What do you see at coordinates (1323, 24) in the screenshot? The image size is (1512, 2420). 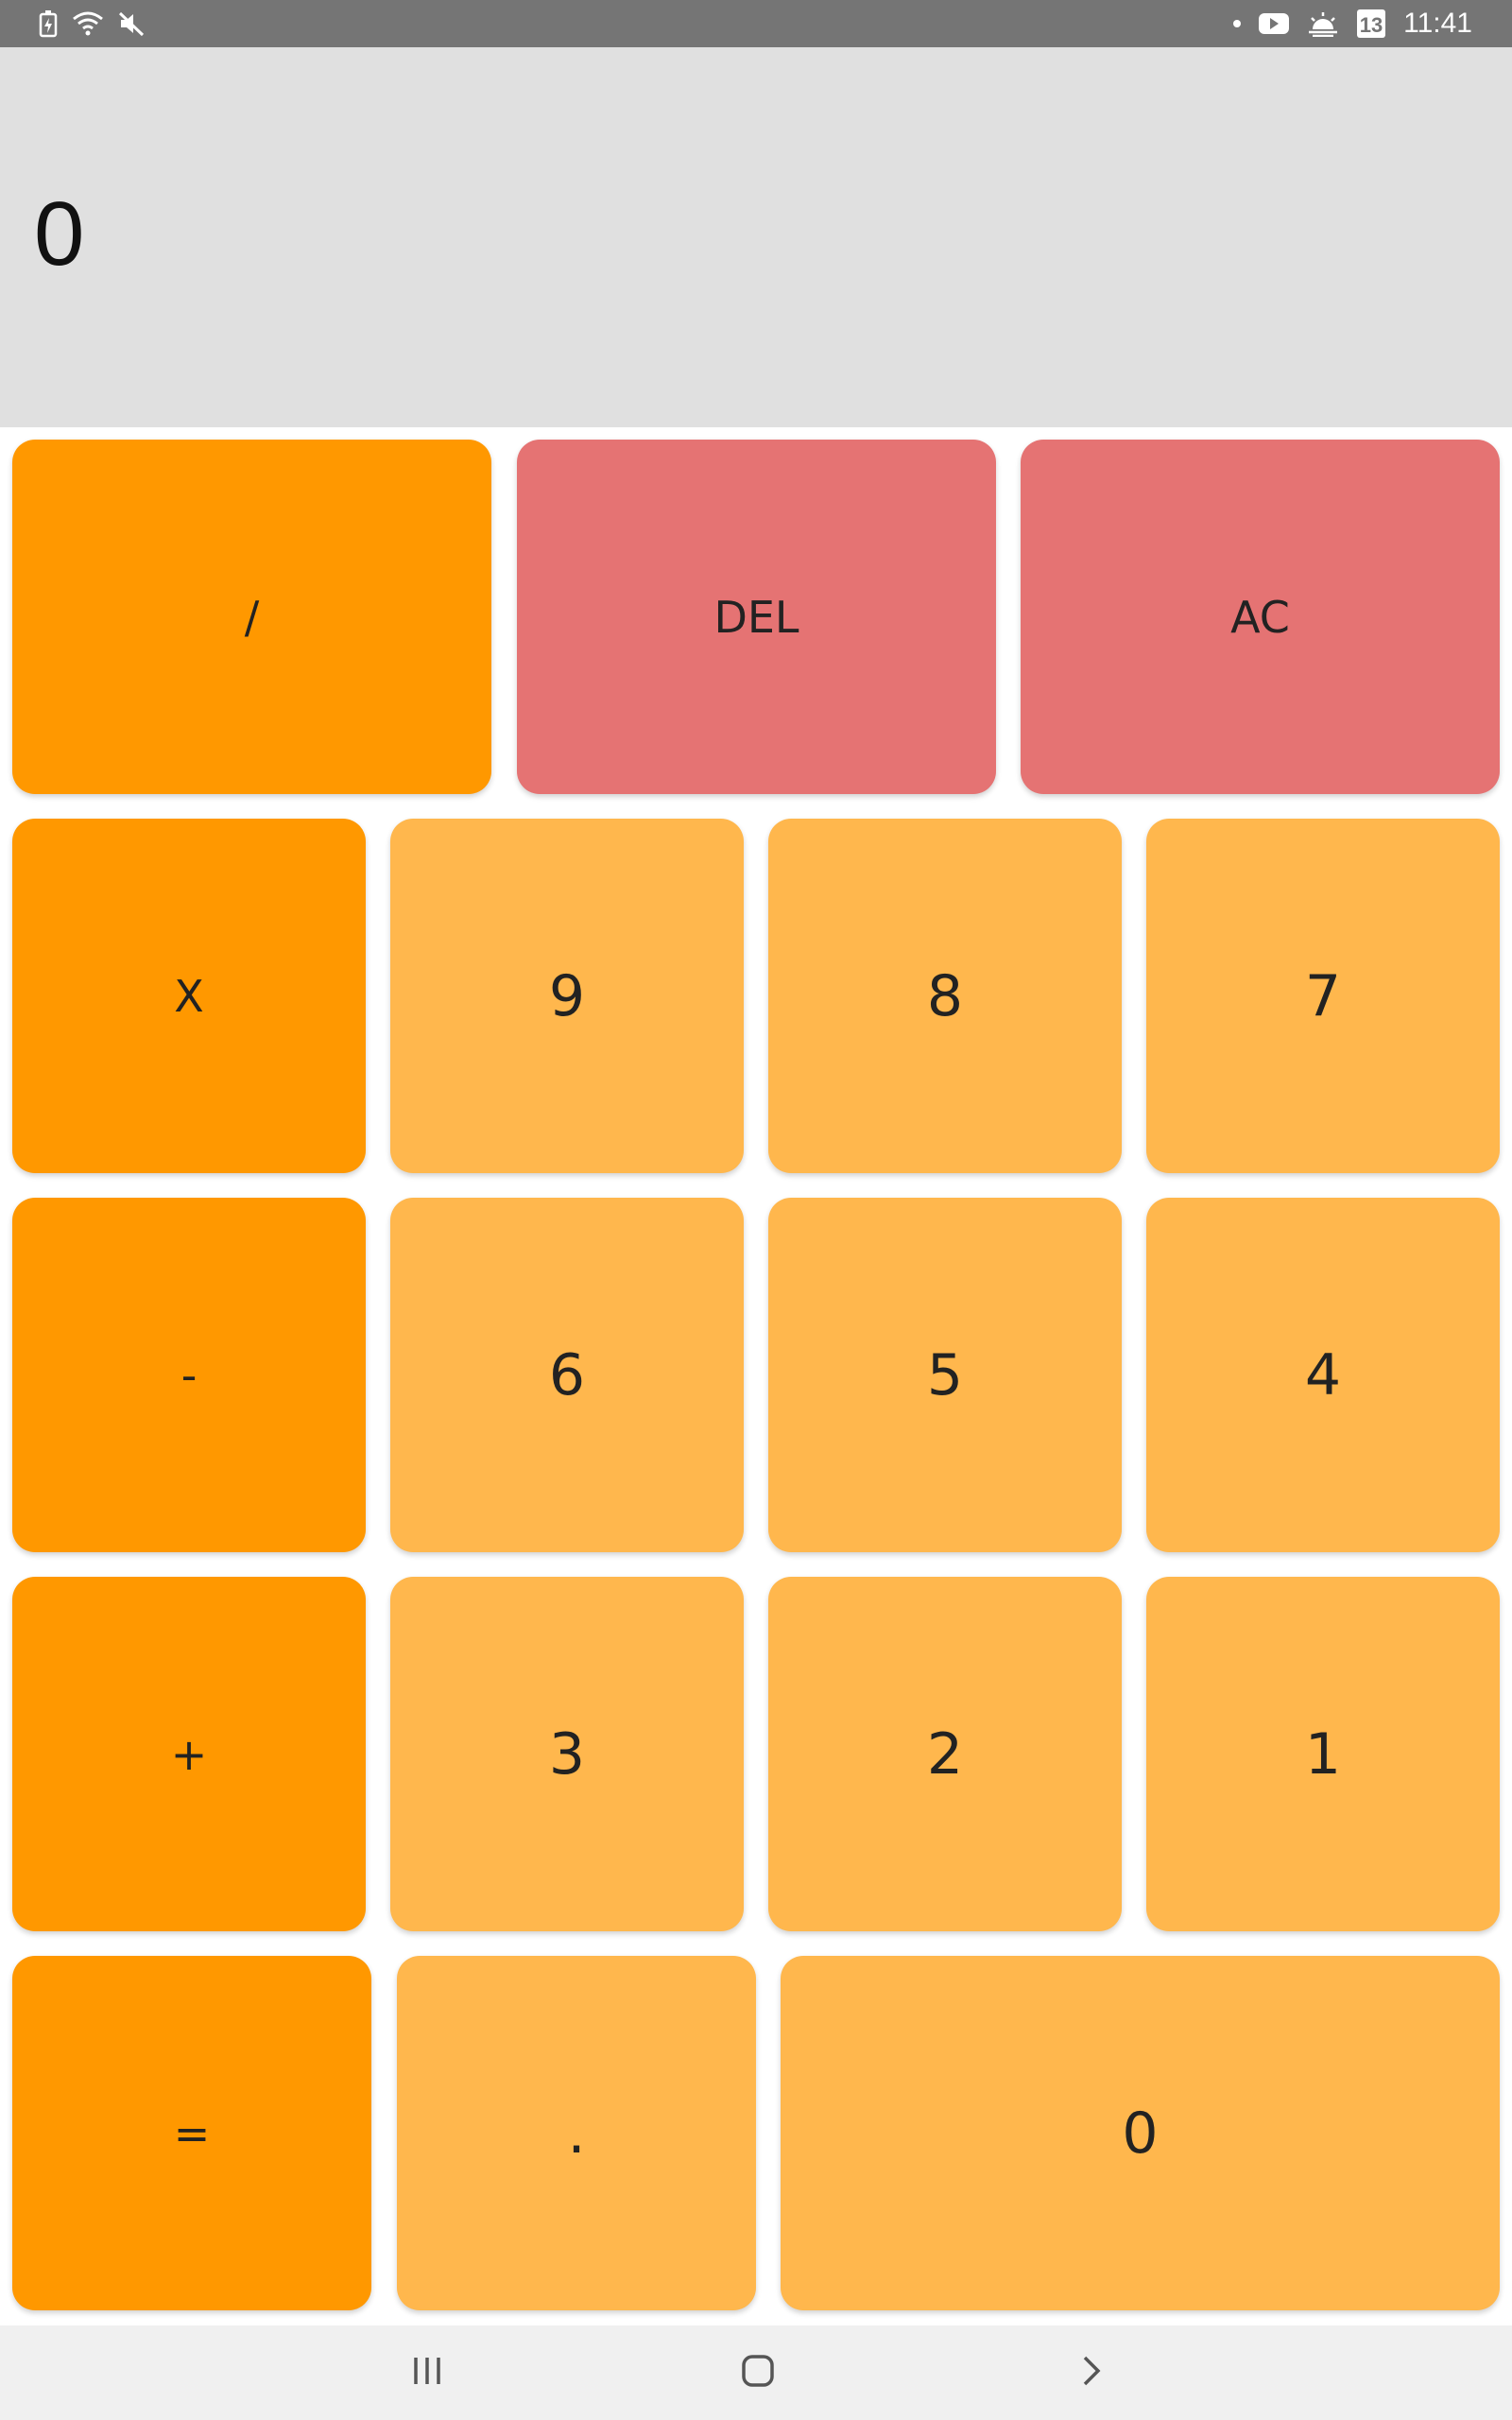 I see `weather-icon` at bounding box center [1323, 24].